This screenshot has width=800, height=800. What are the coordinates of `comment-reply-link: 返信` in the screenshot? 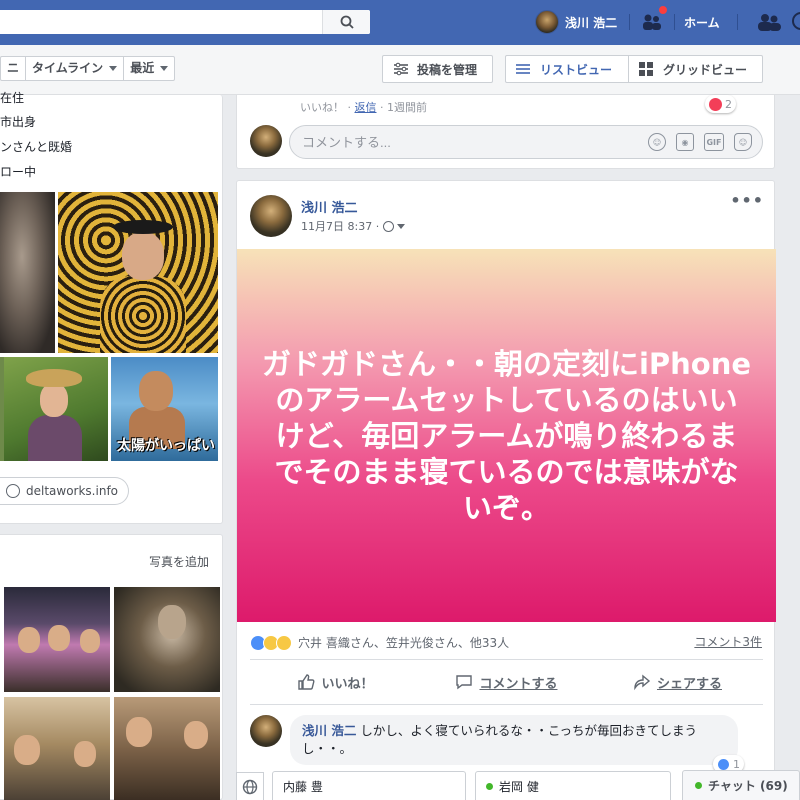 It's located at (366, 107).